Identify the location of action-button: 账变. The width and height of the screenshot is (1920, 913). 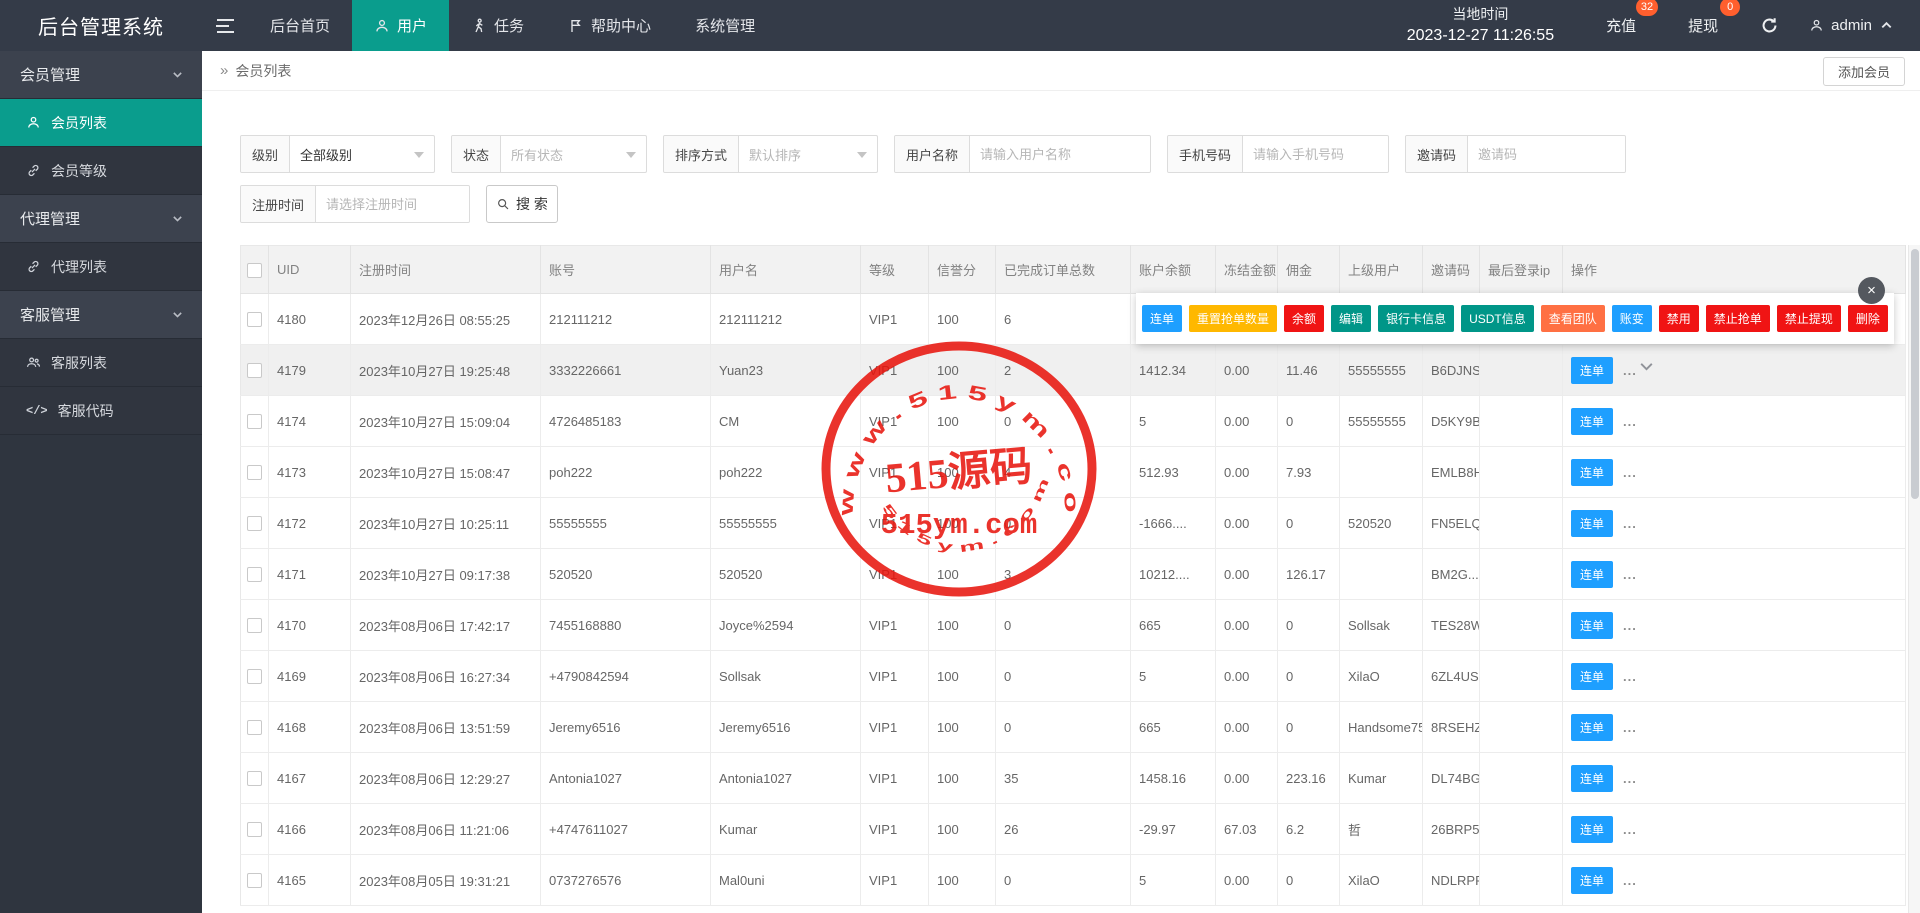
(1631, 318).